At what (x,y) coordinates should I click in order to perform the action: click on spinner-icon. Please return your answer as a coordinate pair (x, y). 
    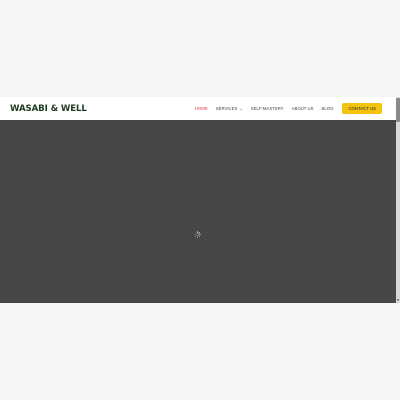
    Looking at the image, I should click on (197, 234).